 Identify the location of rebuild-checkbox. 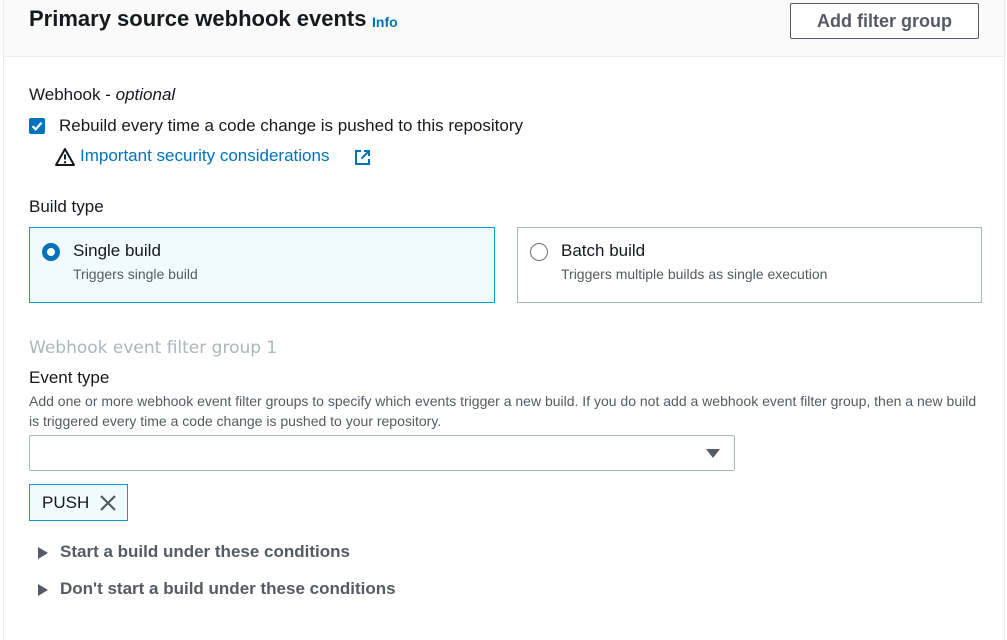
(37, 126).